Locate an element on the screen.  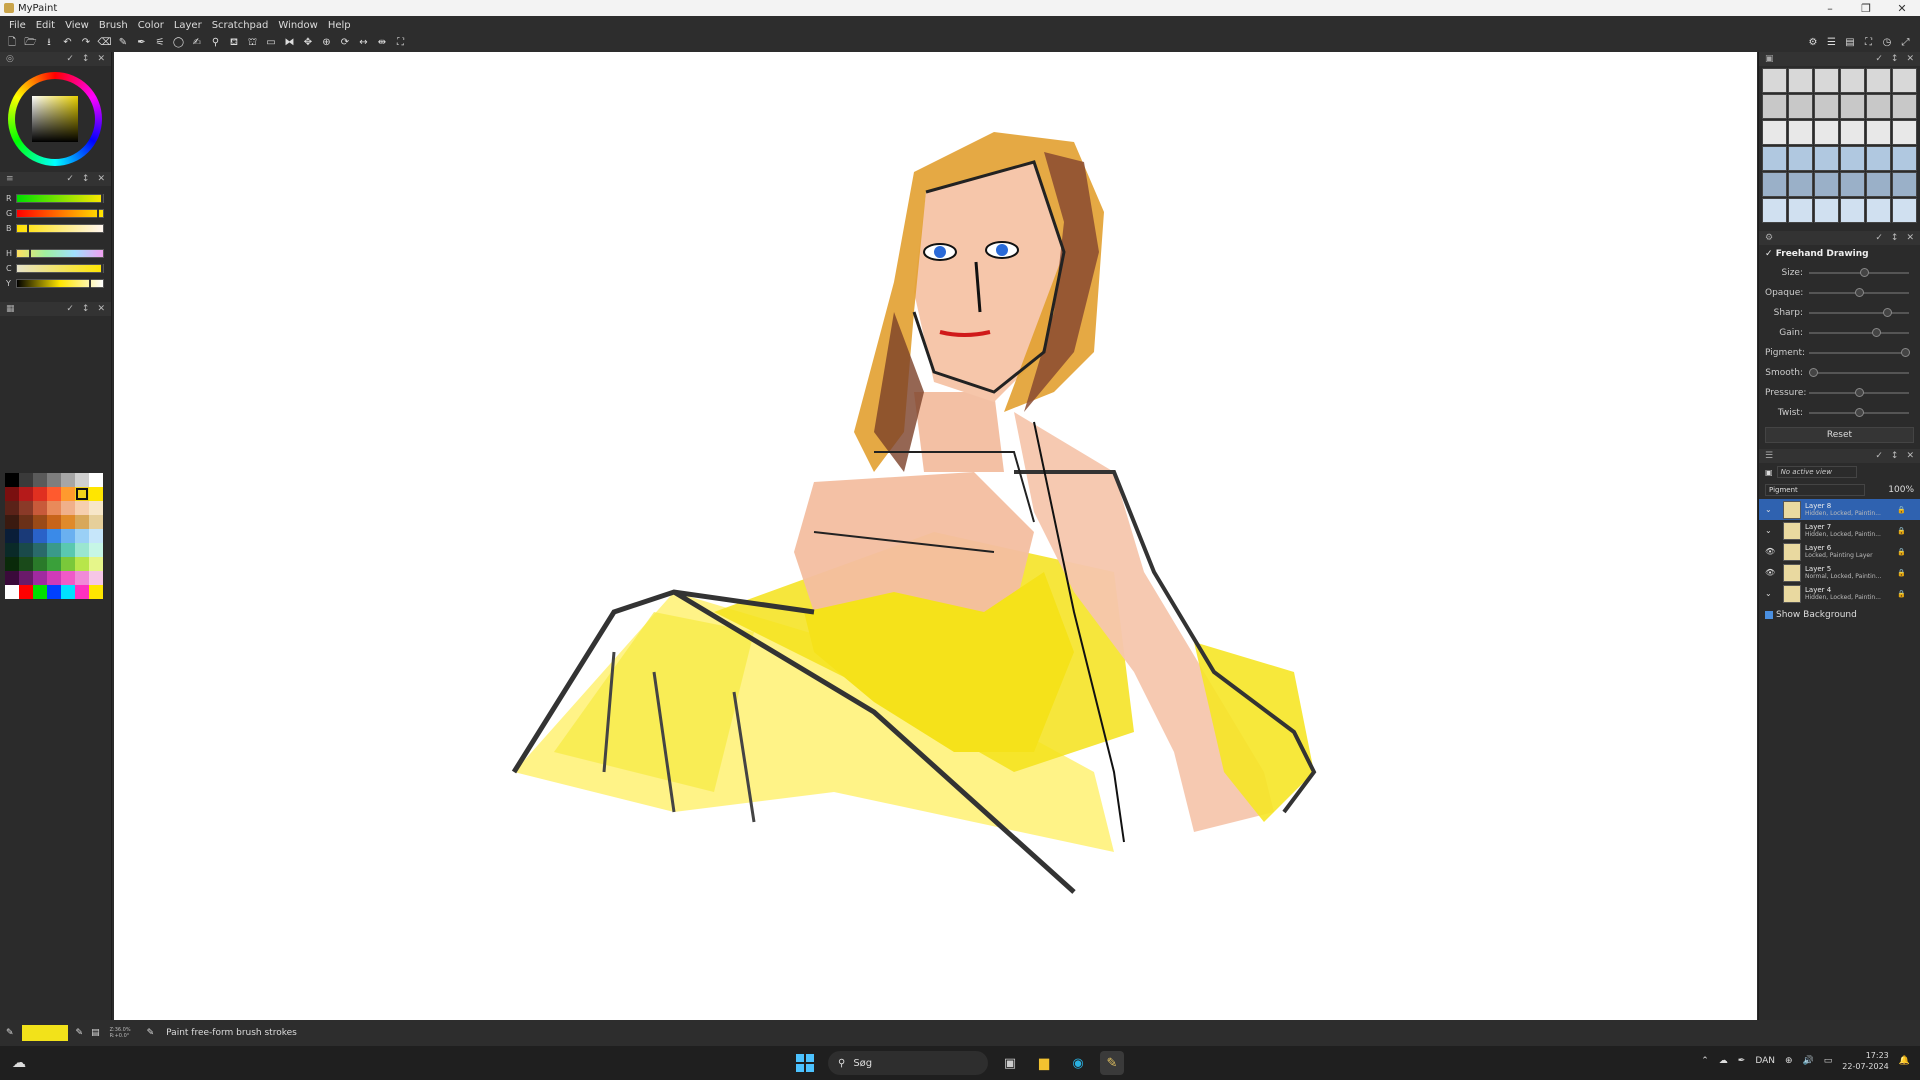
layers-tab-icon: ☰ is located at coordinates (1769, 456).